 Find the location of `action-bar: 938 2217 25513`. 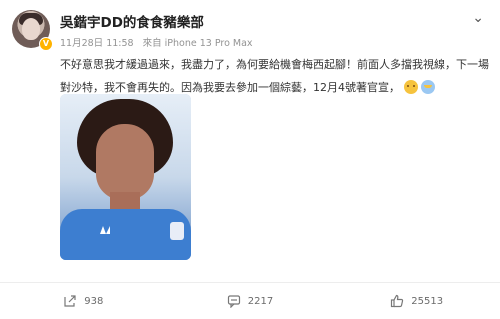

action-bar: 938 2217 25513 is located at coordinates (250, 301).